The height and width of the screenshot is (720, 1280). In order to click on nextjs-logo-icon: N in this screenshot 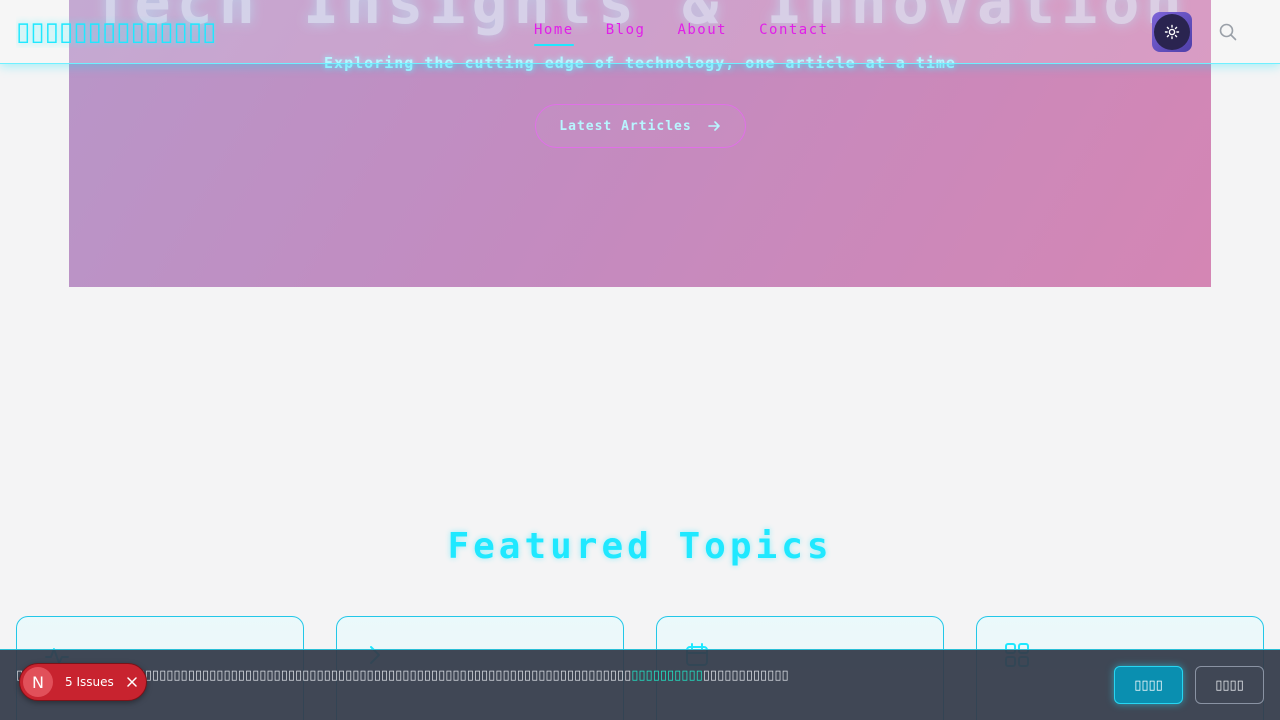, I will do `click(38, 682)`.